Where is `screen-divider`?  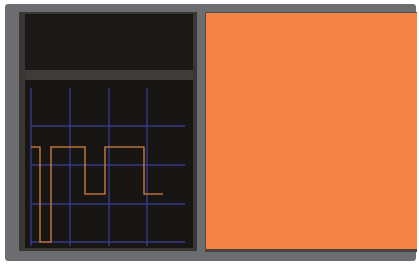 screen-divider is located at coordinates (109, 75).